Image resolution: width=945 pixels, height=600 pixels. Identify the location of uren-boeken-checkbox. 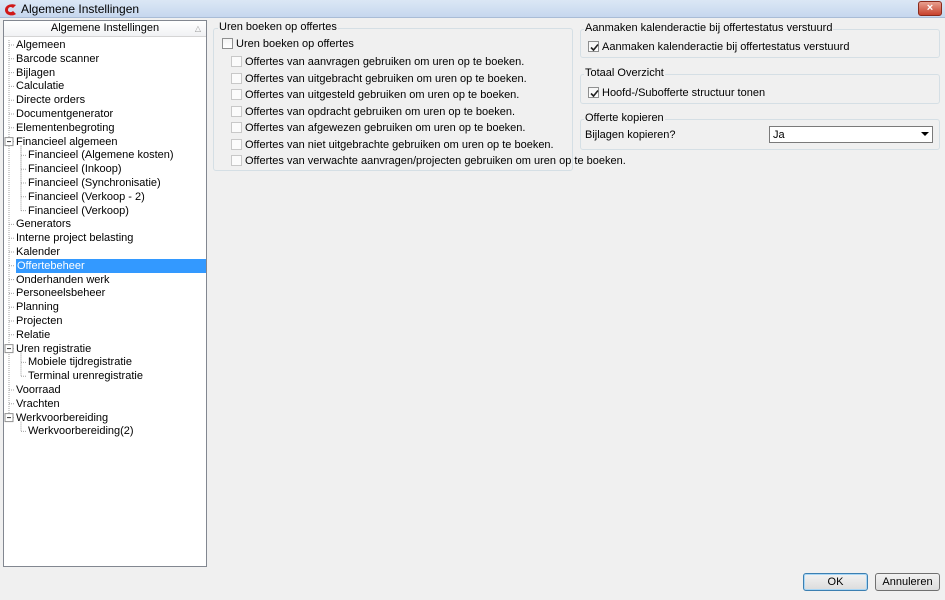
(227, 43).